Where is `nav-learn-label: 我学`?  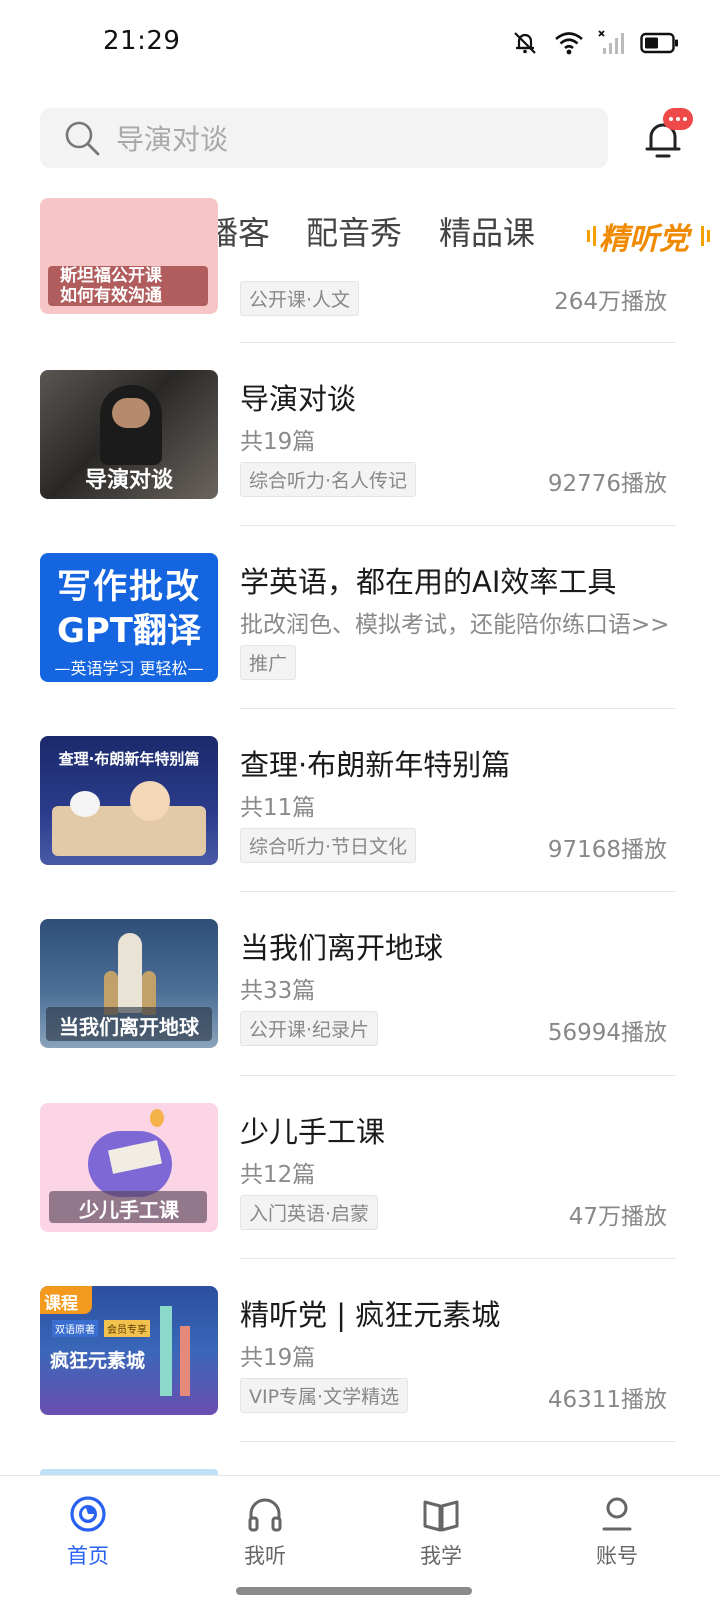
nav-learn-label: 我学 is located at coordinates (441, 1556).